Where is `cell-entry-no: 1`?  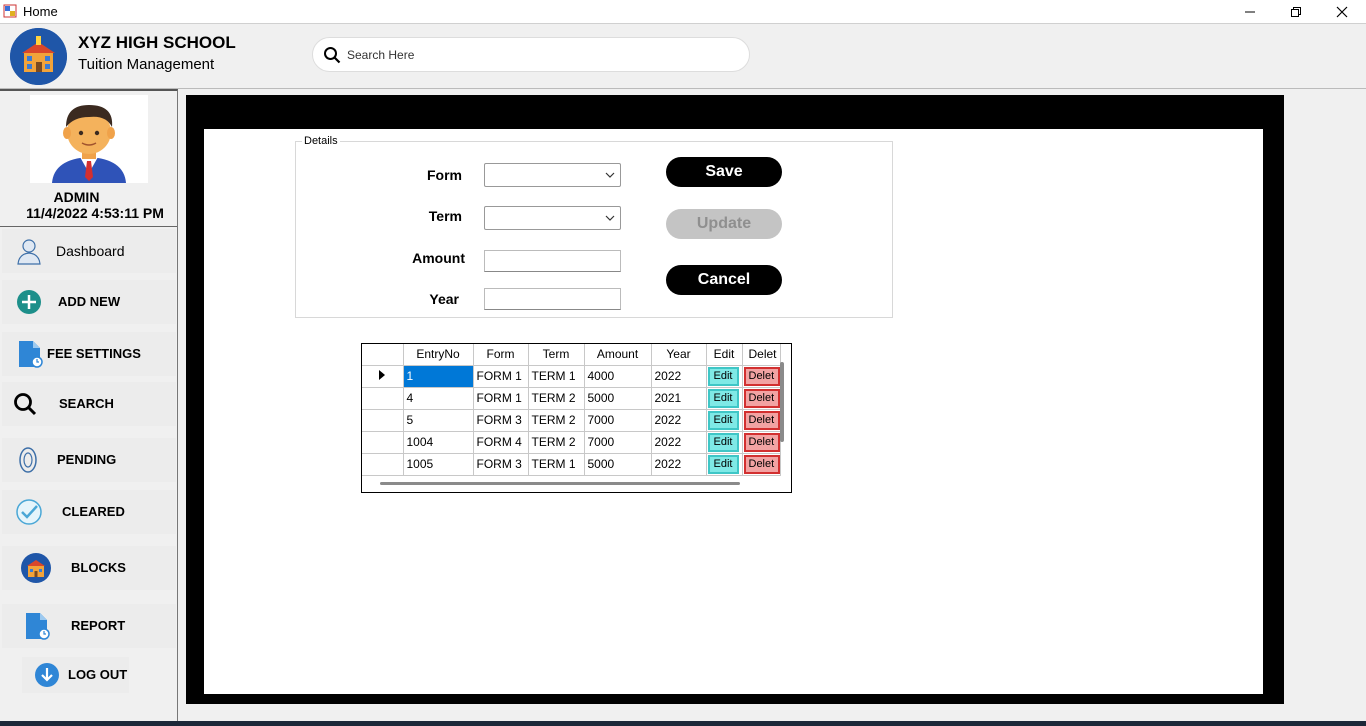 cell-entry-no: 1 is located at coordinates (438, 376).